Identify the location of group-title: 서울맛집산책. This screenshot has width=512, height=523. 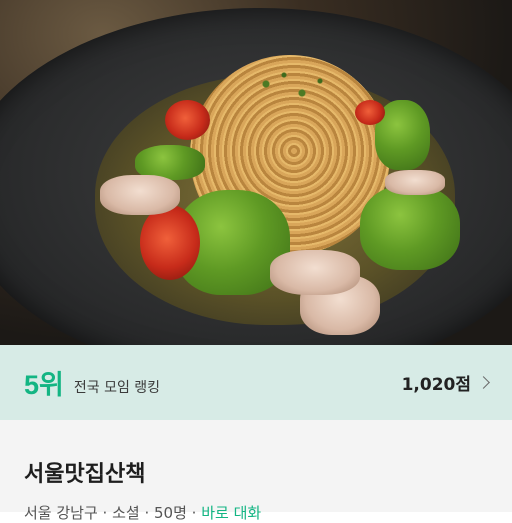
(85, 474).